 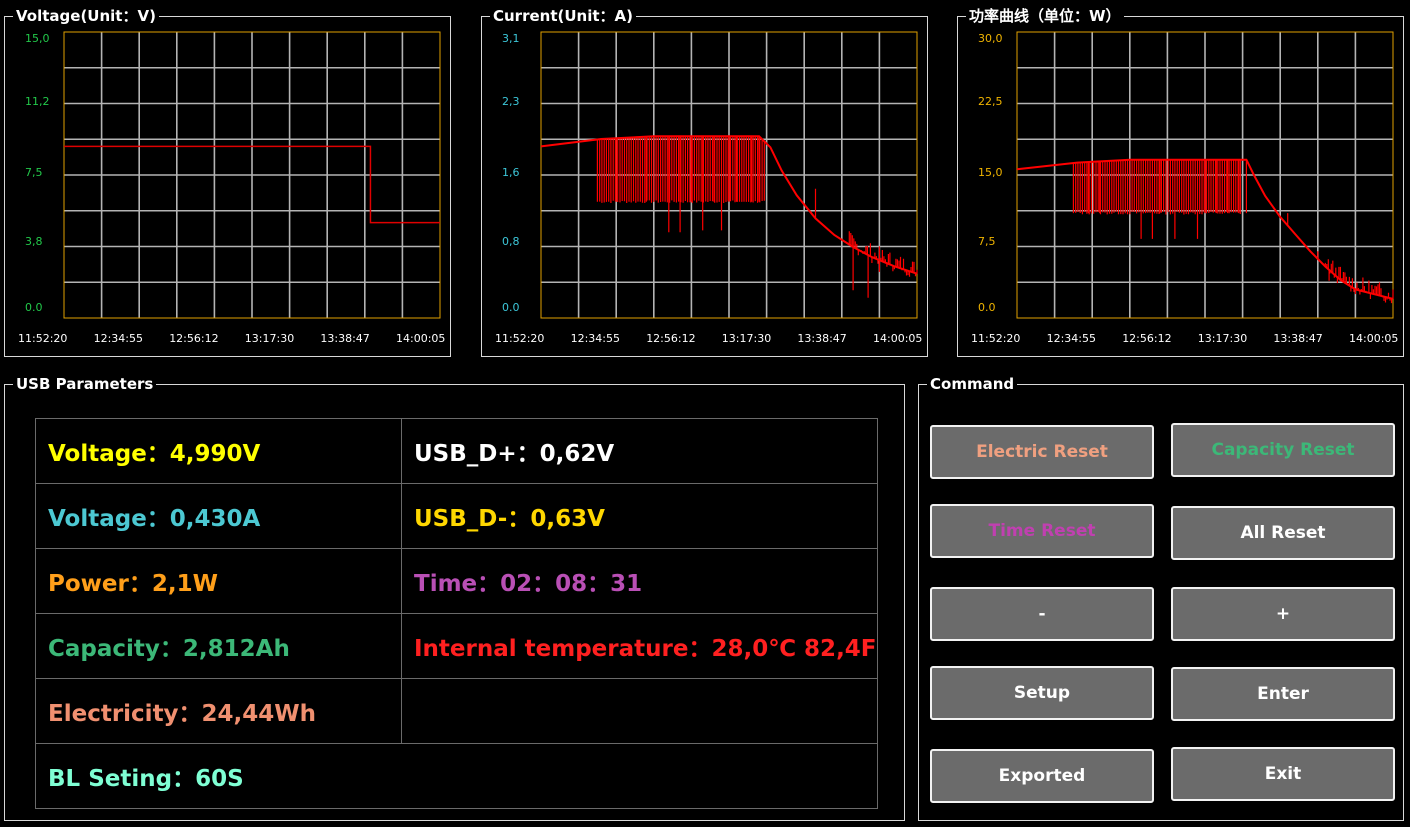 I want to click on time-reset-button: Time Reset, so click(x=1042, y=531).